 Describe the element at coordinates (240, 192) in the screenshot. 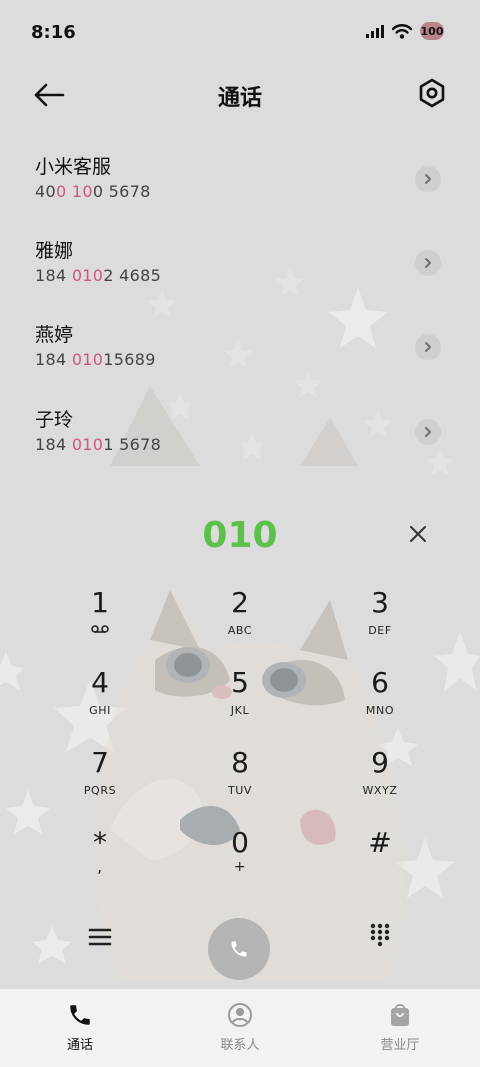

I see `contact-item: 小米客服 400 100 5678` at that location.